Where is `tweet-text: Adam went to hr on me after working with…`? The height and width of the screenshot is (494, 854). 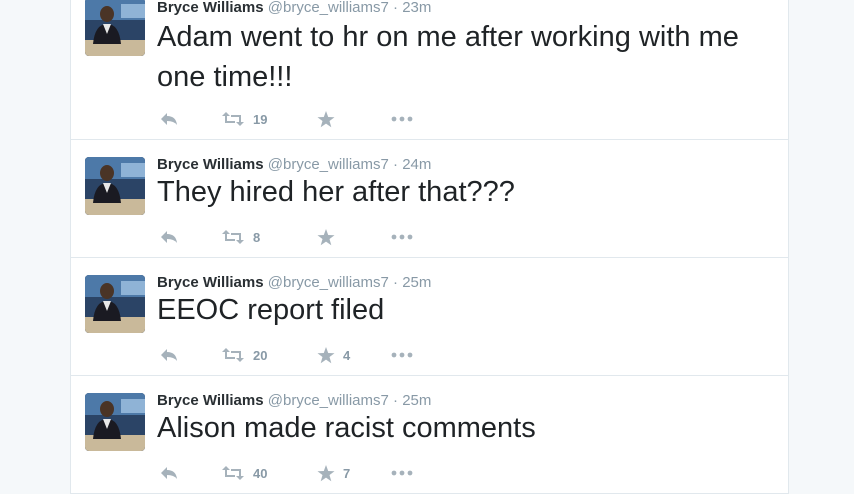
tweet-text: Adam went to hr on me after working with… is located at coordinates (448, 57).